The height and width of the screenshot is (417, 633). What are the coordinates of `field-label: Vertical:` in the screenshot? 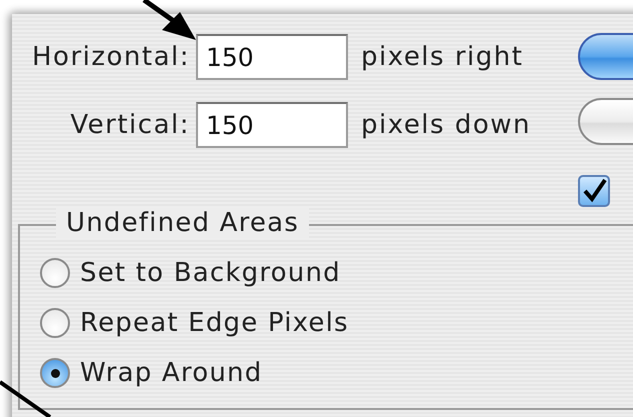 It's located at (130, 125).